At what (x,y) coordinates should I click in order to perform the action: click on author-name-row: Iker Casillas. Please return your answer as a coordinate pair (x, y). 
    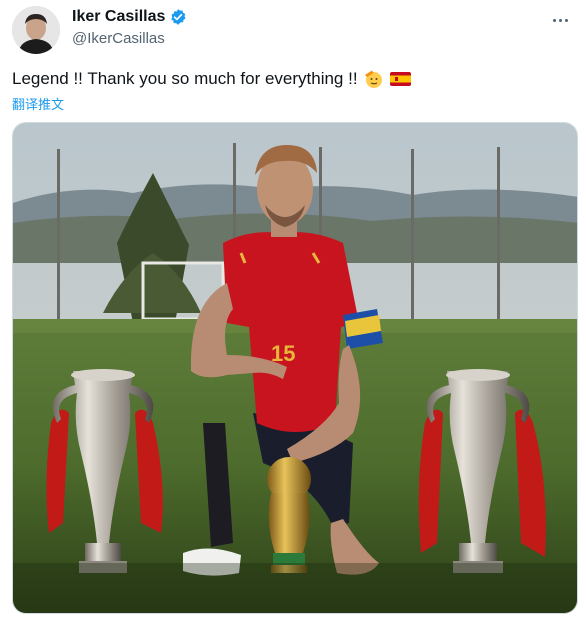
    Looking at the image, I should click on (129, 17).